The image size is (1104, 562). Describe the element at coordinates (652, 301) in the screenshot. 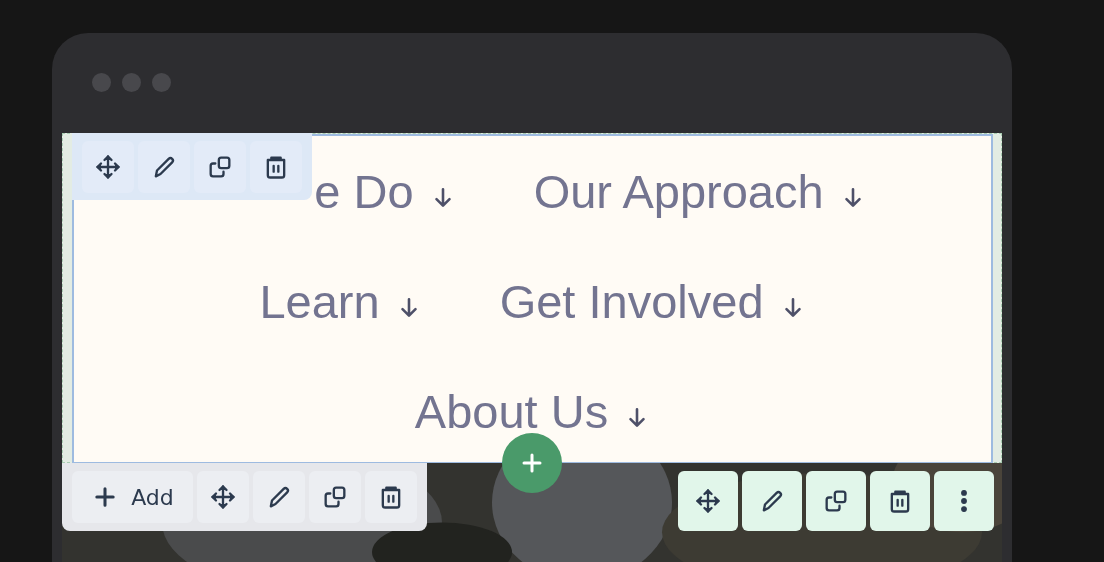

I see `nav-link: Get Involved` at that location.